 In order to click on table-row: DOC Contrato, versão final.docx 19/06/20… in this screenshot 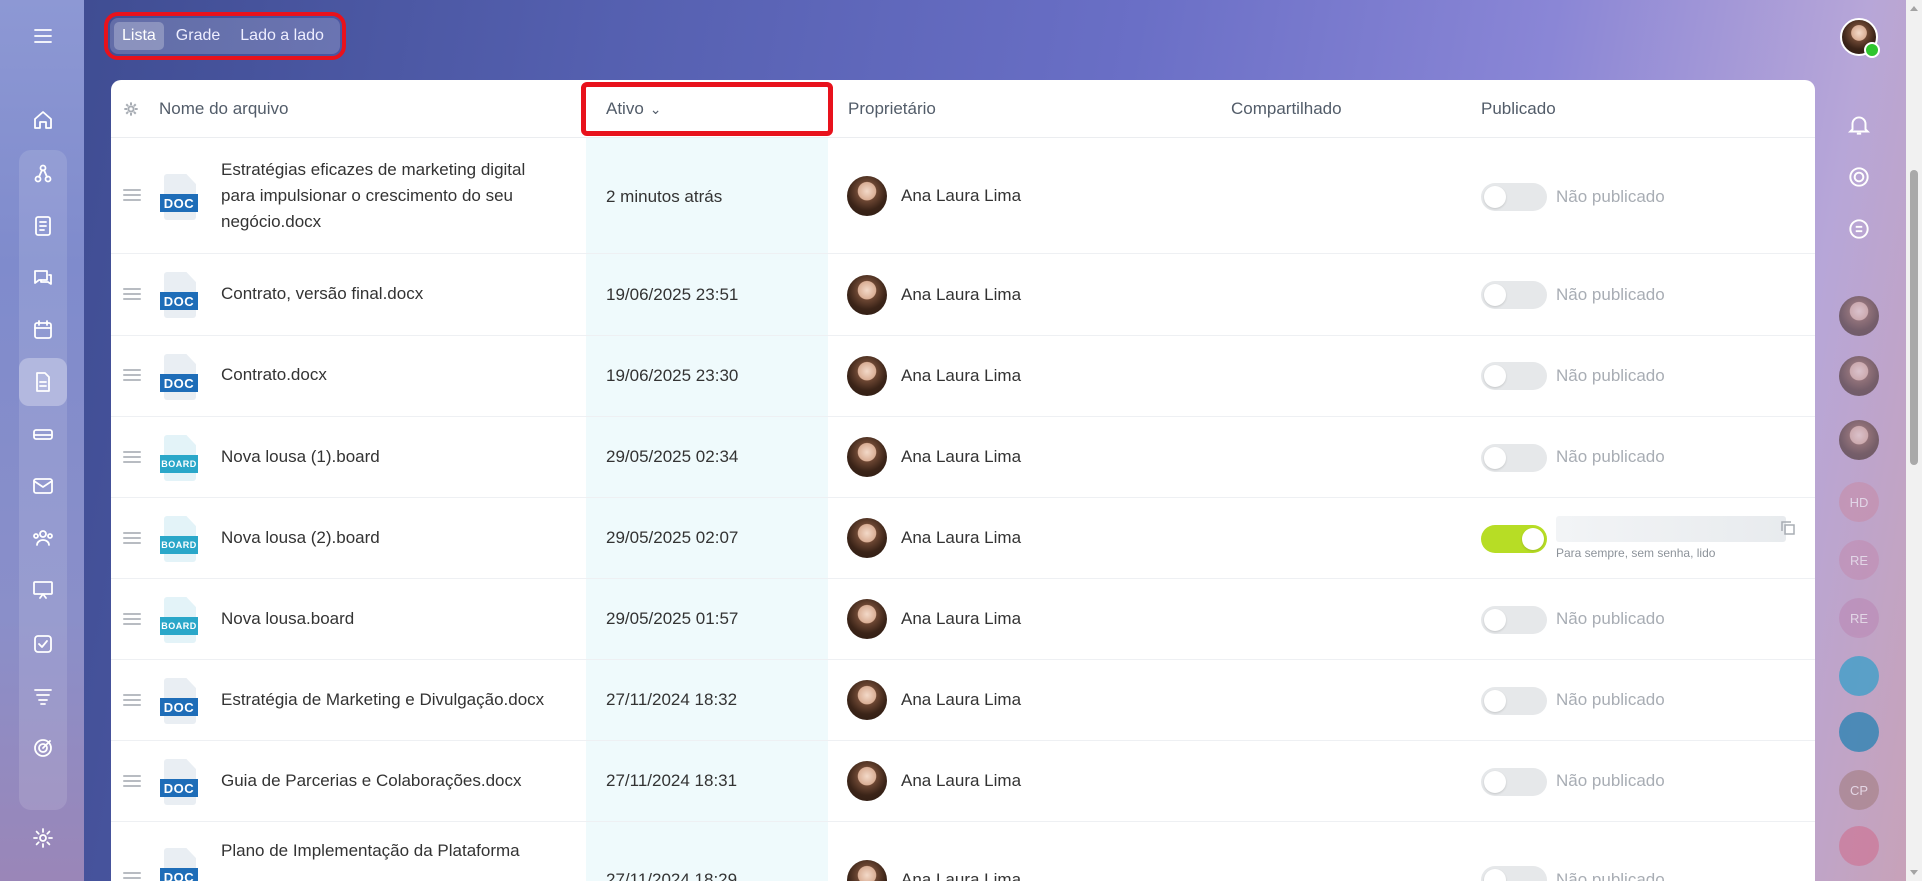, I will do `click(963, 295)`.